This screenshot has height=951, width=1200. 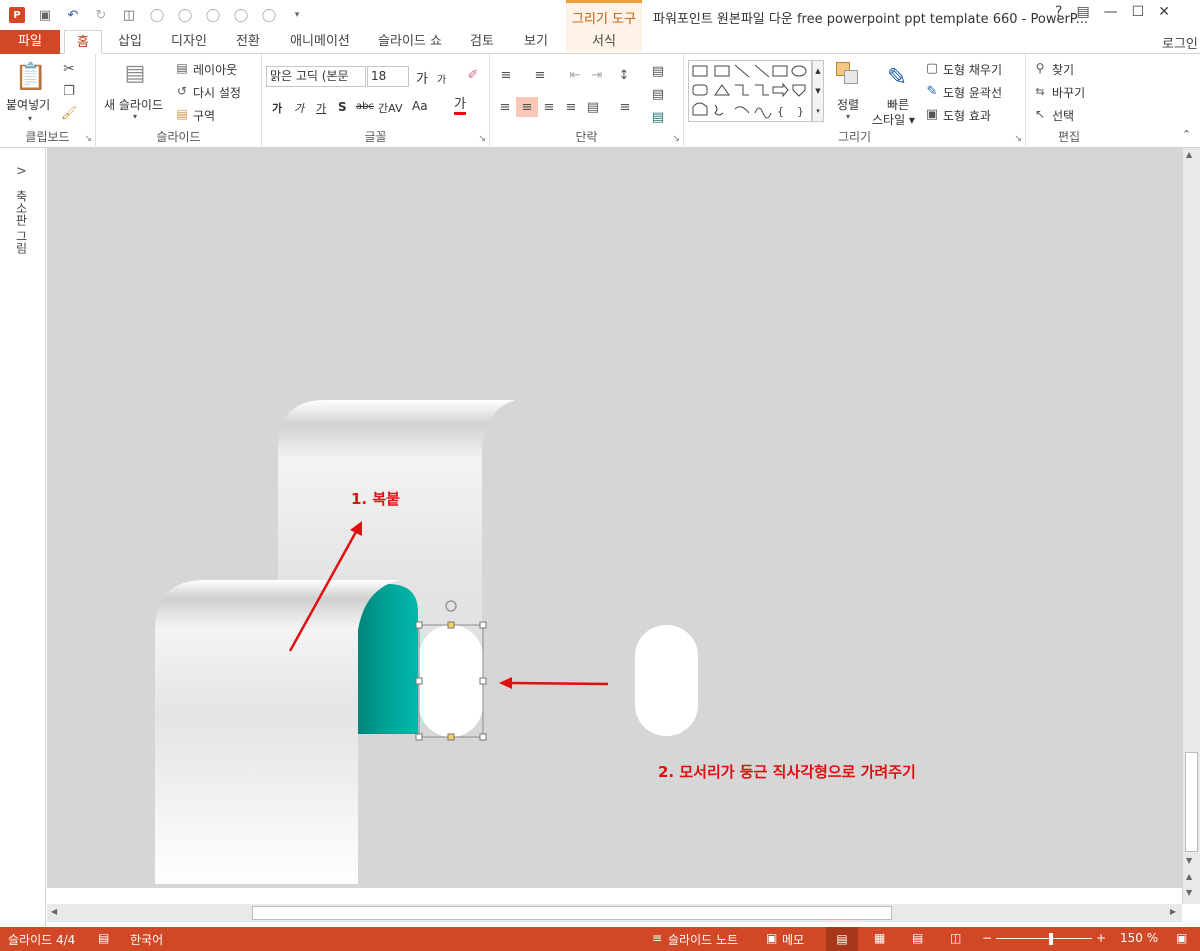 I want to click on normal-view-icon: ▤, so click(x=842, y=939).